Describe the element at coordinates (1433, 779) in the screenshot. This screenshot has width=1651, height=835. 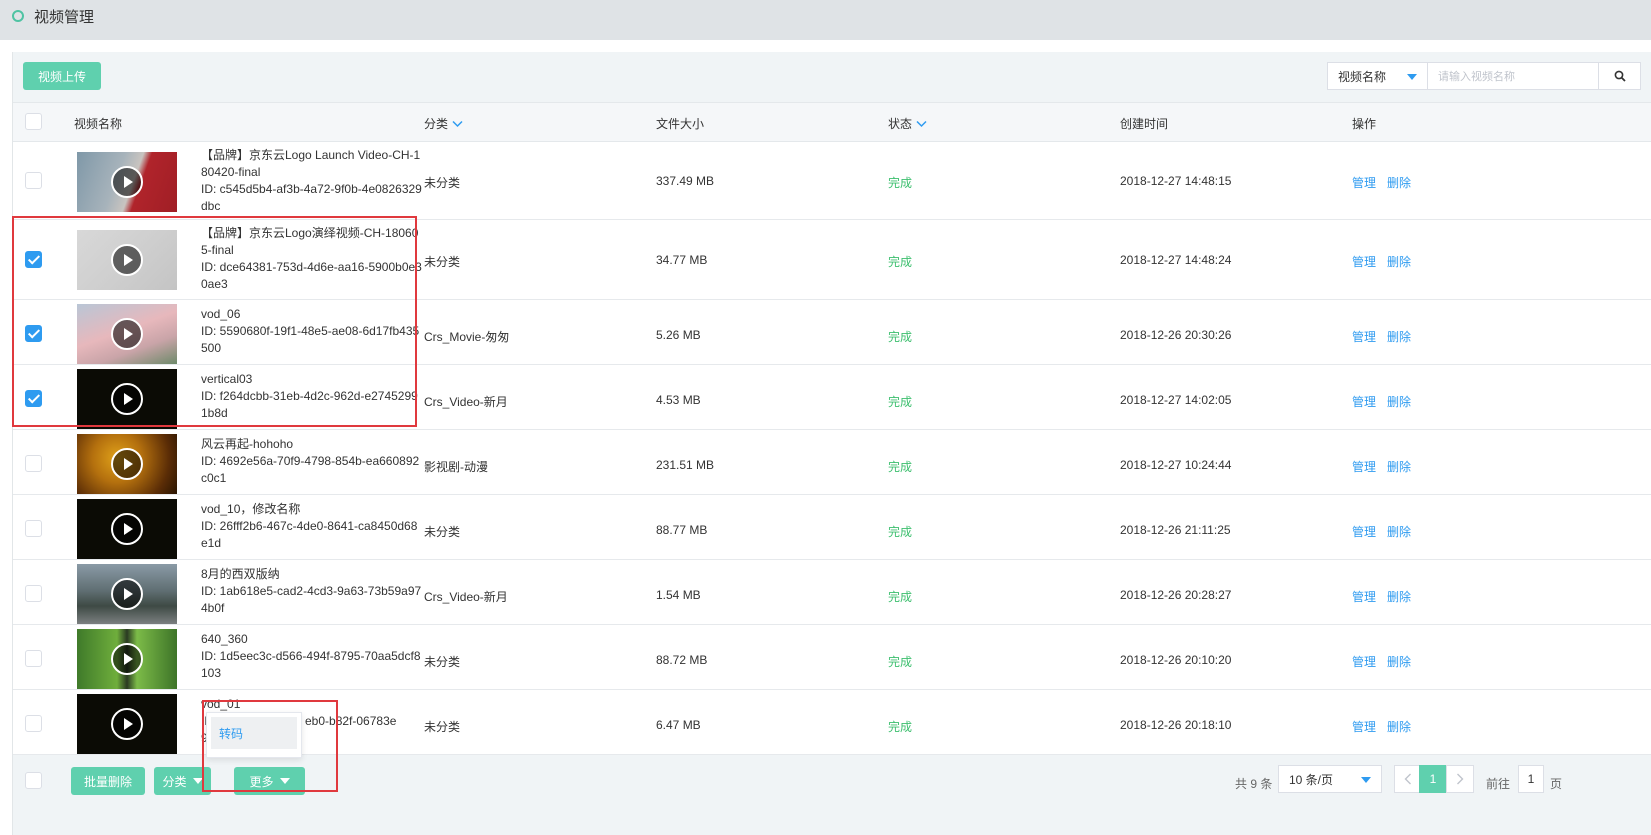
I see `page-number-button: 1` at that location.